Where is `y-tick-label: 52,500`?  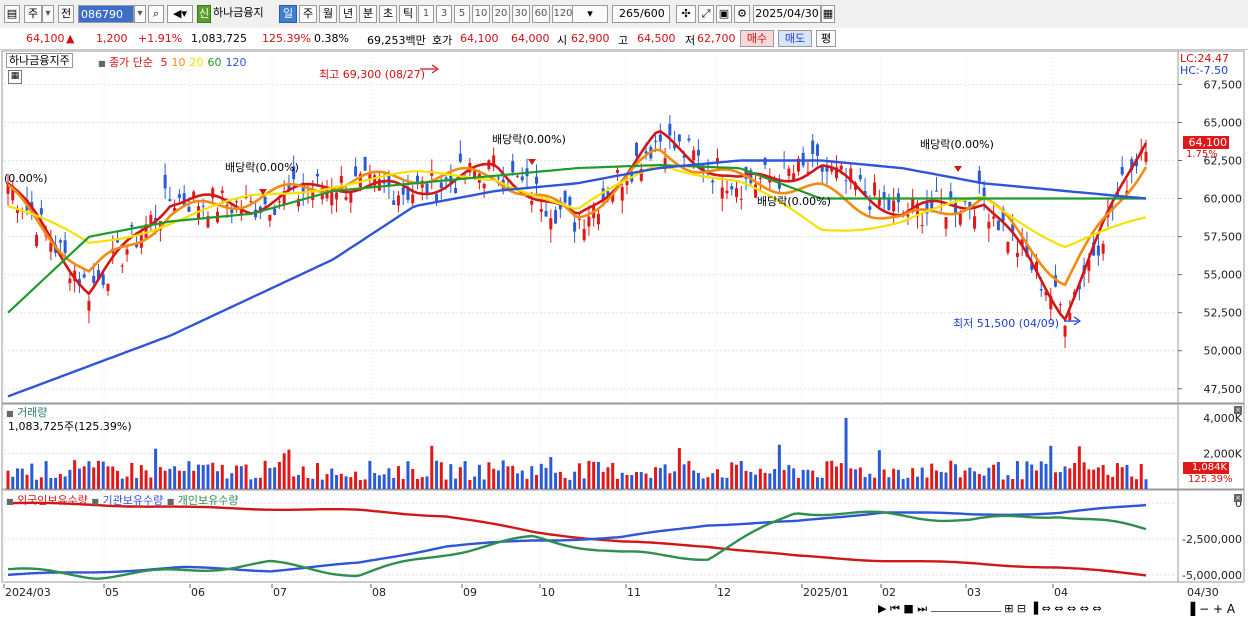 y-tick-label: 52,500 is located at coordinates (1223, 313).